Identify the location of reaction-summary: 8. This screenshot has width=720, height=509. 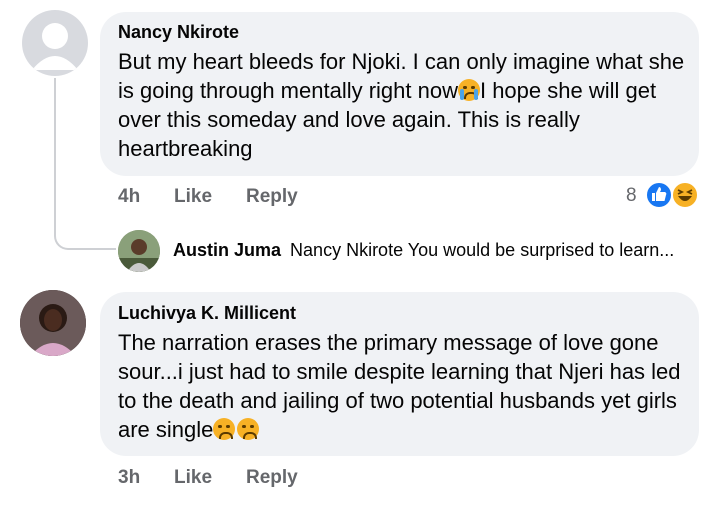
(665, 195).